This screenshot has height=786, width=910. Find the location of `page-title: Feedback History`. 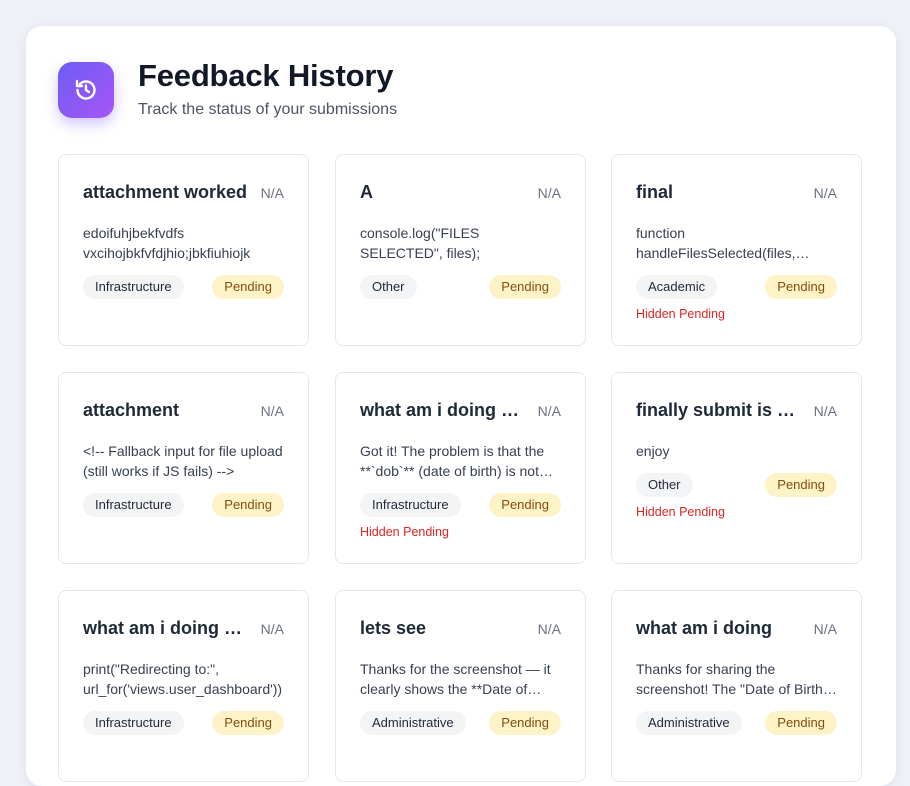

page-title: Feedback History is located at coordinates (266, 75).